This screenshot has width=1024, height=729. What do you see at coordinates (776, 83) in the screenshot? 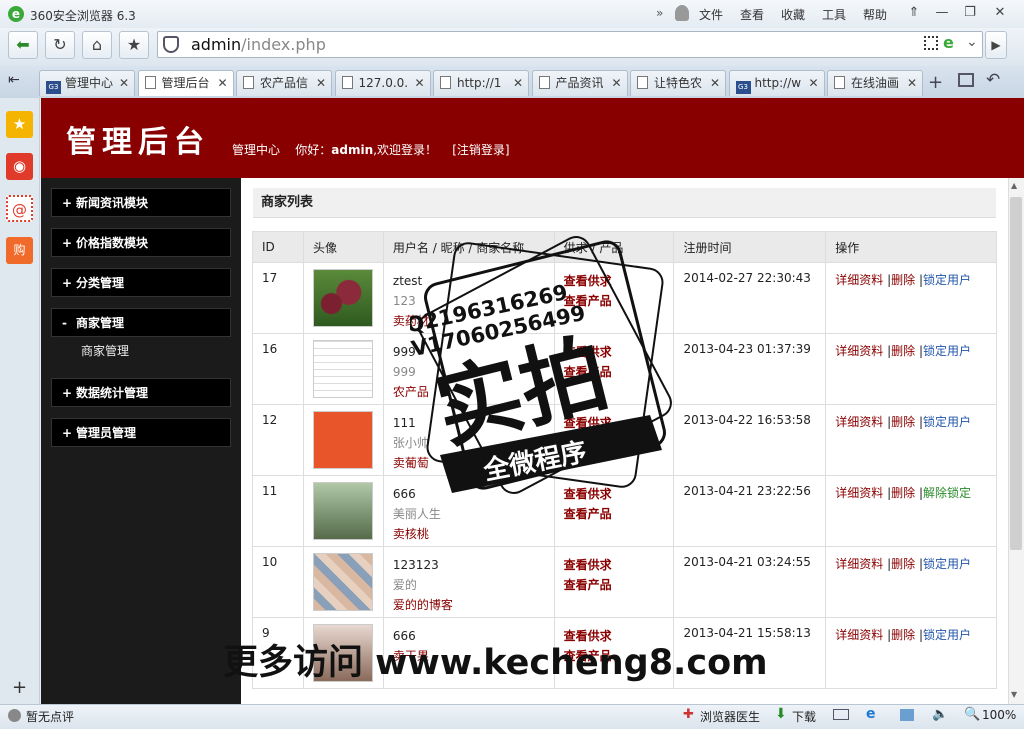
I see `tab-7: G3 http://w ✕` at bounding box center [776, 83].